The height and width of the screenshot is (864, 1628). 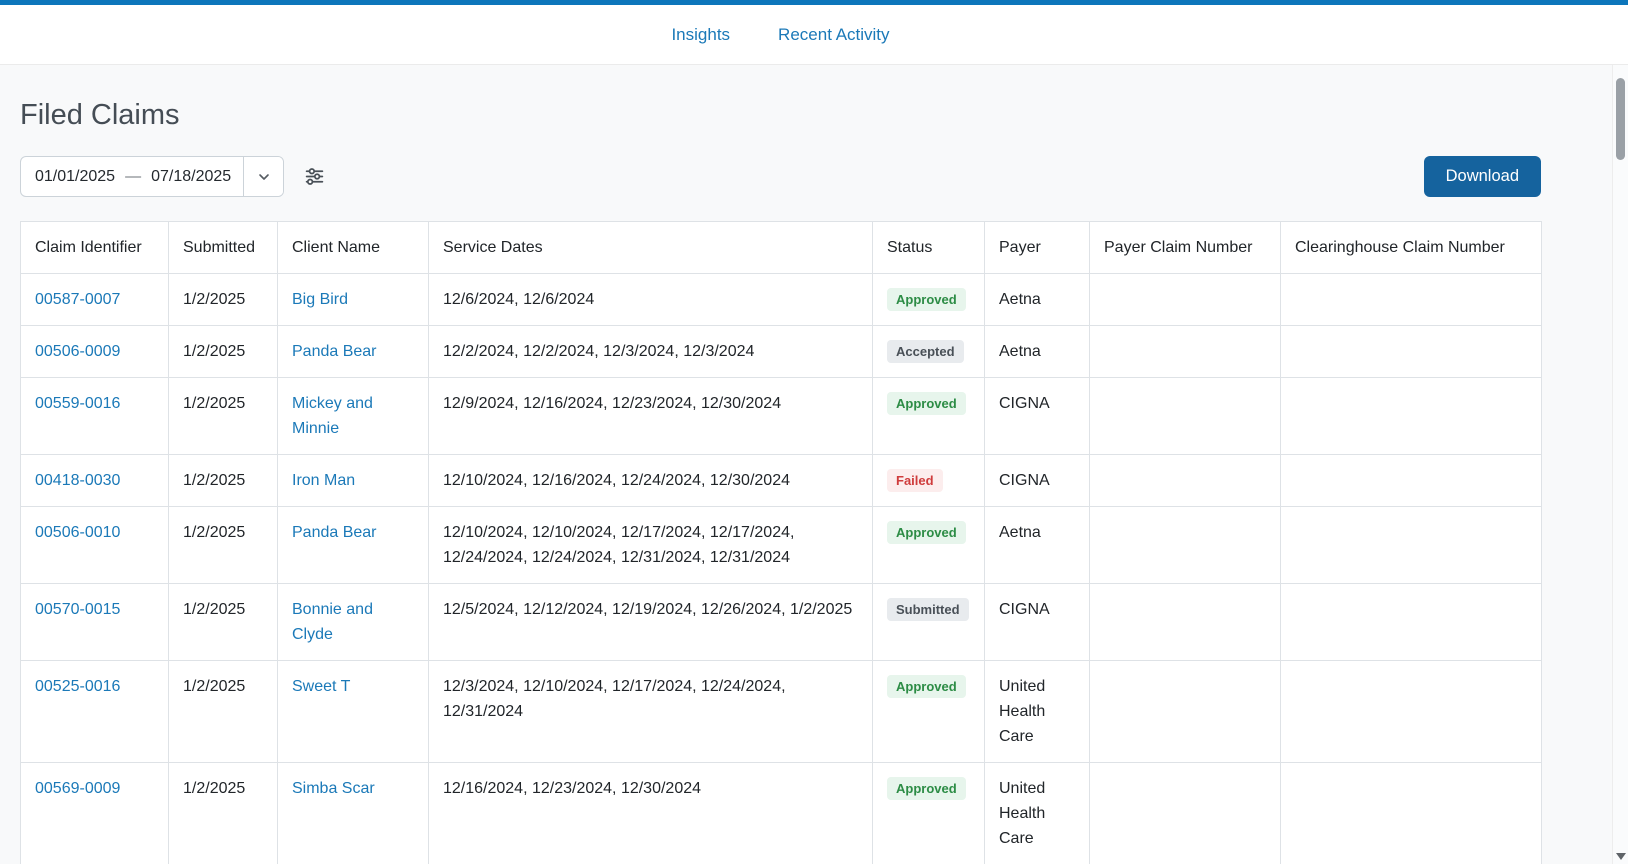 I want to click on client-name-link: Sweet T, so click(x=321, y=686).